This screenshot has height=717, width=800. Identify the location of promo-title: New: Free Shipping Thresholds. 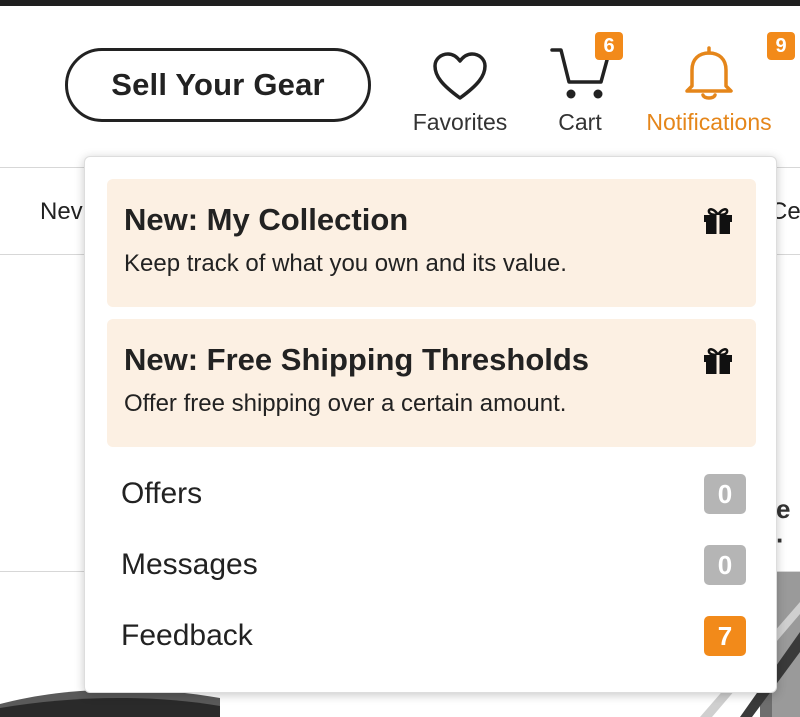
(357, 359).